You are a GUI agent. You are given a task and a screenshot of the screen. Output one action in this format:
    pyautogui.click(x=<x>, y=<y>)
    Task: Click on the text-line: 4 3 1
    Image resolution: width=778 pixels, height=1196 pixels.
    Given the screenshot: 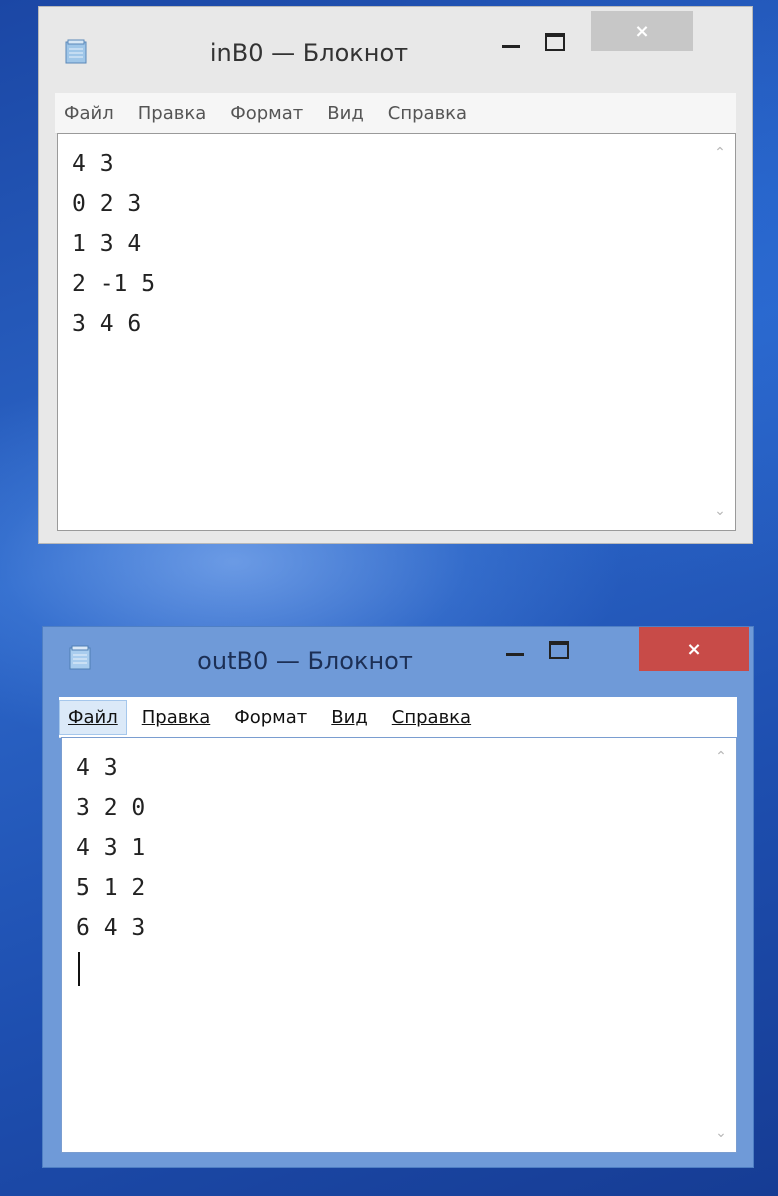 What is the action you would take?
    pyautogui.click(x=111, y=848)
    